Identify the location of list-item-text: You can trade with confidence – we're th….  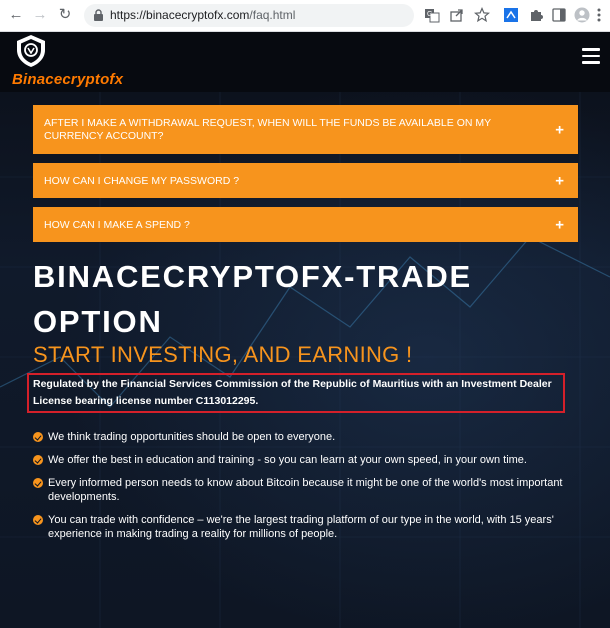
(301, 527).